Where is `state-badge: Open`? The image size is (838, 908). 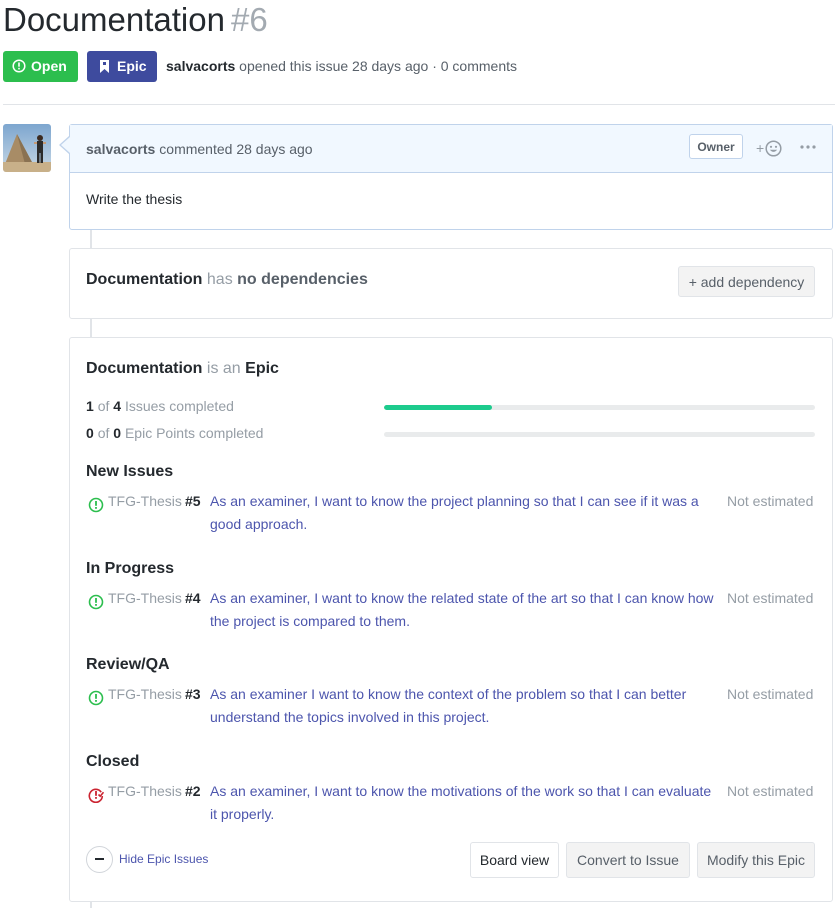
state-badge: Open is located at coordinates (40, 66).